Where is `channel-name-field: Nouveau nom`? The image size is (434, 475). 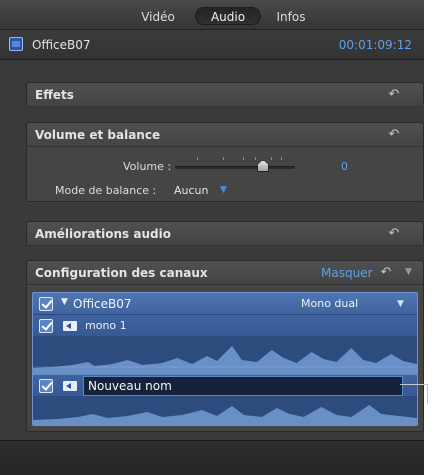
channel-name-field: Nouveau nom is located at coordinates (243, 386).